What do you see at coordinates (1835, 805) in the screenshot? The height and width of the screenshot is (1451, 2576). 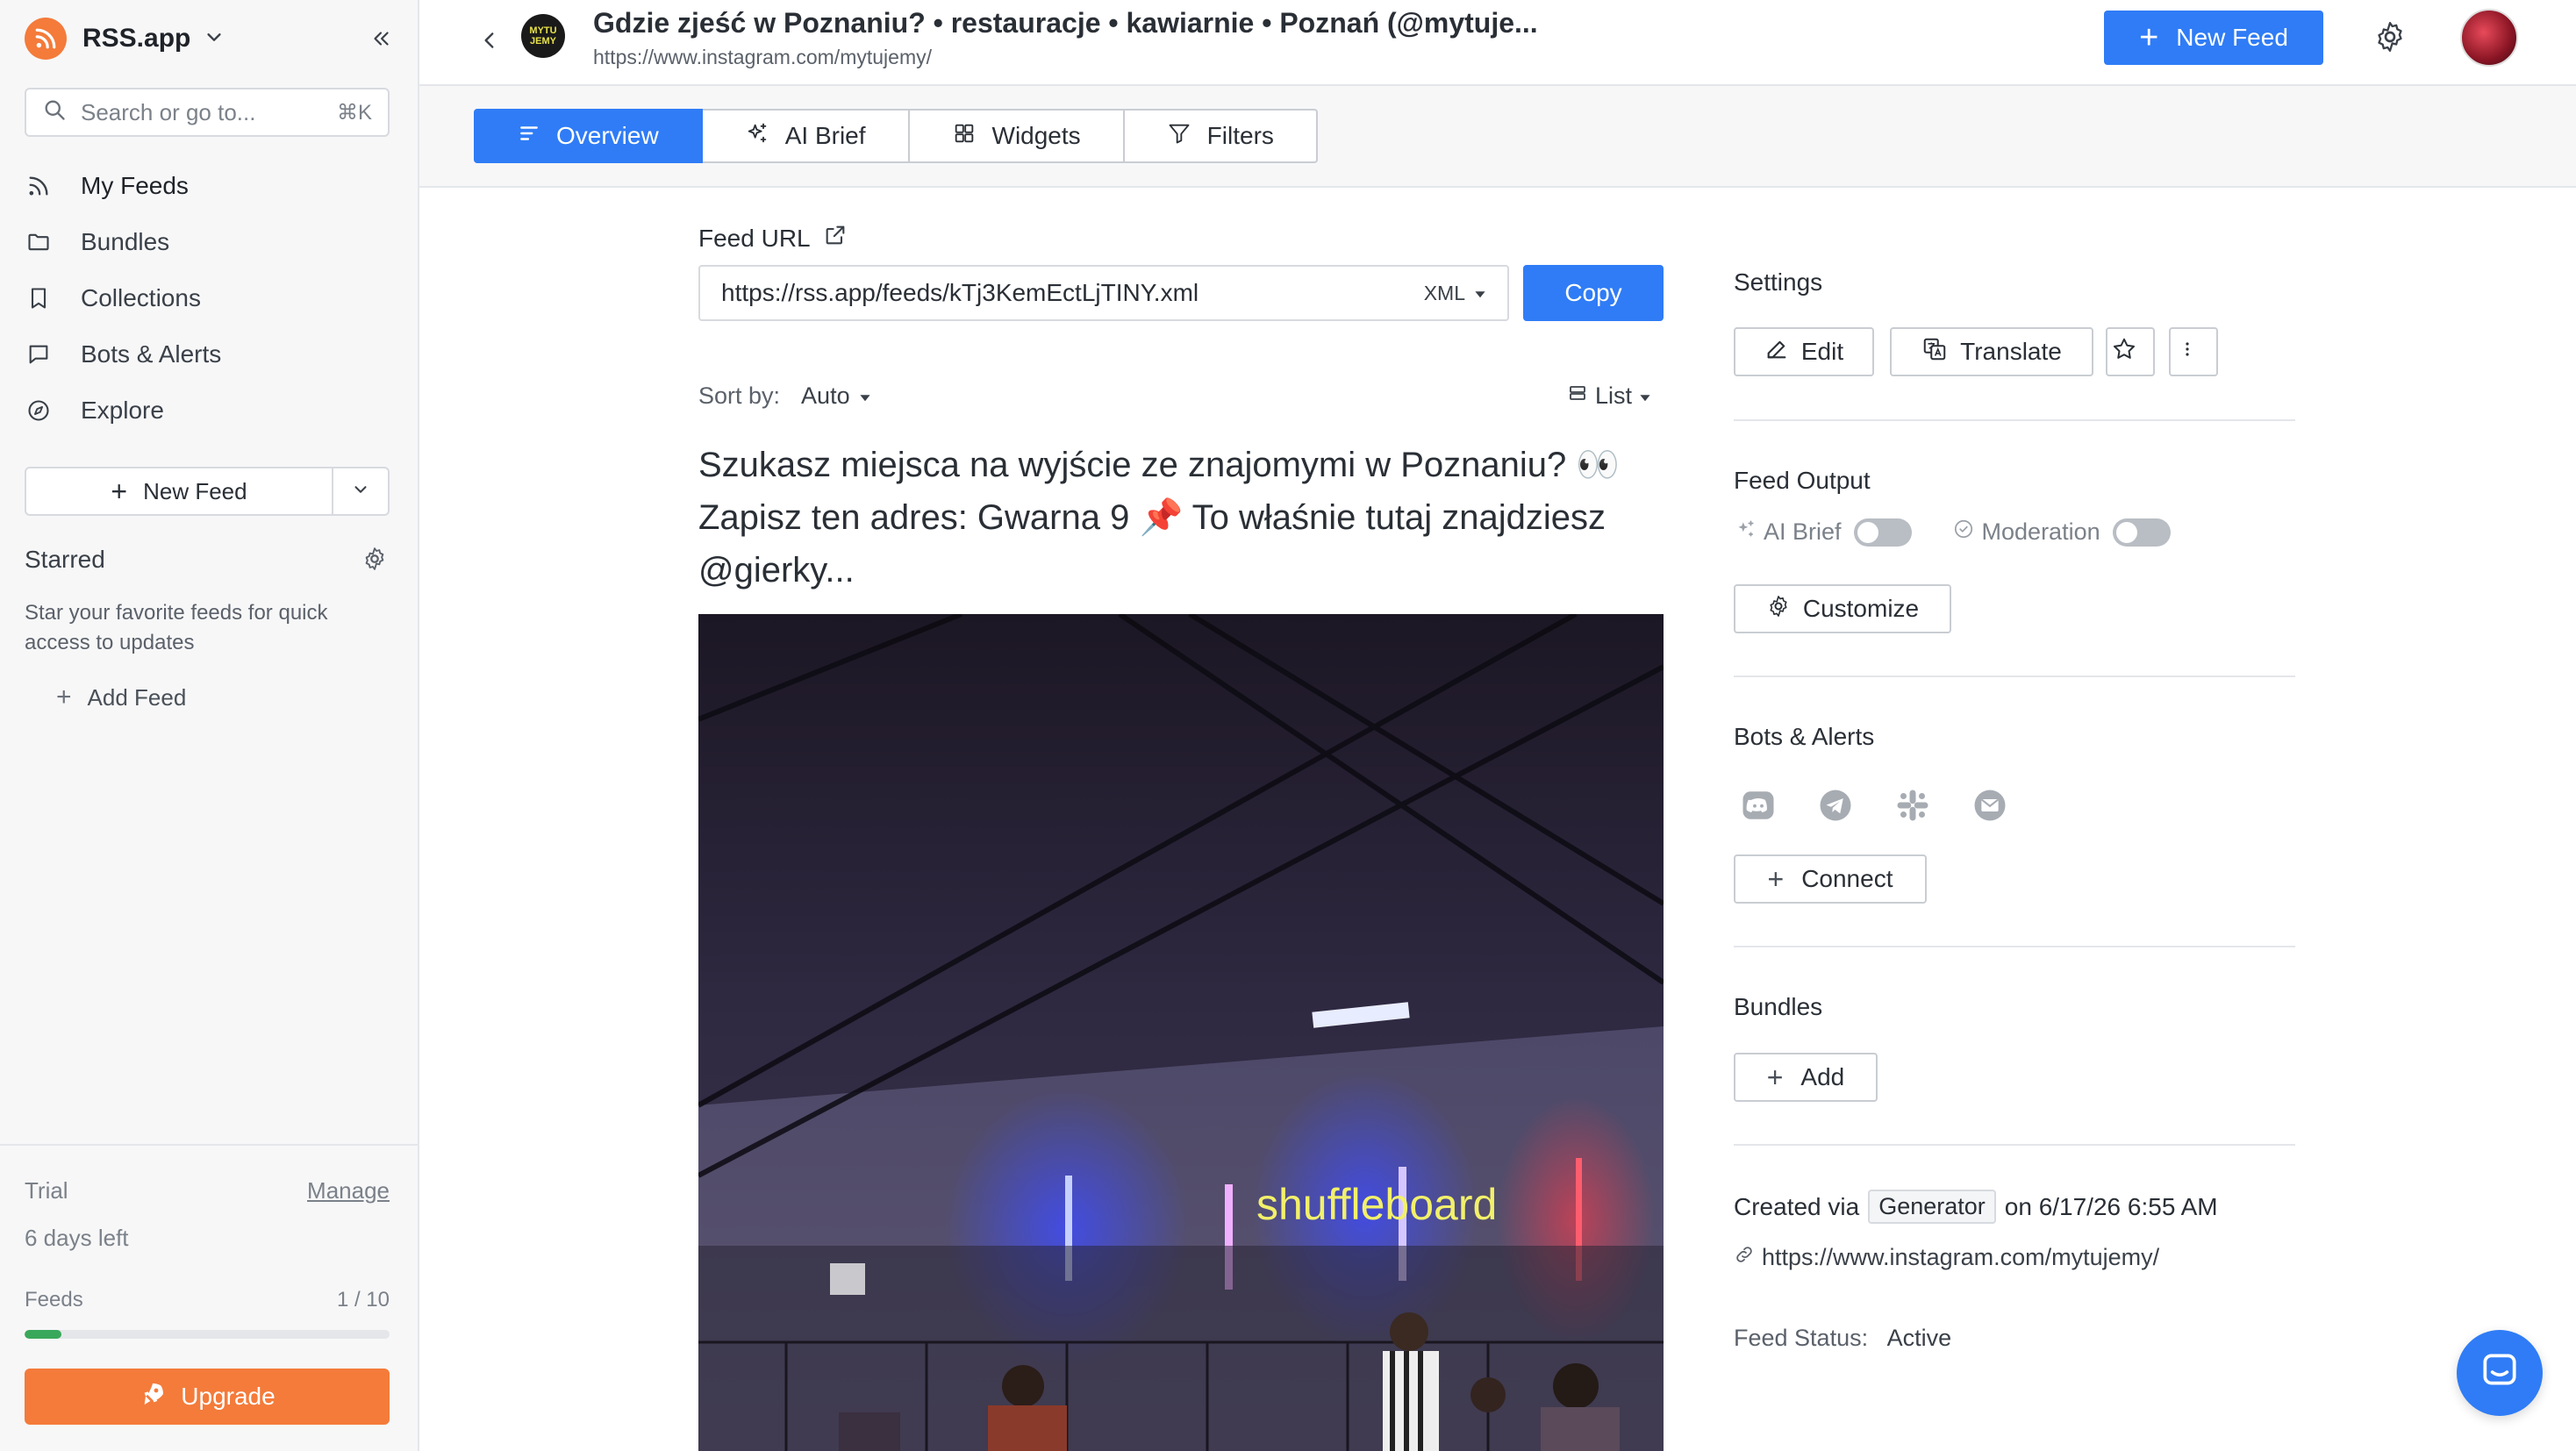 I see `telegram-icon` at bounding box center [1835, 805].